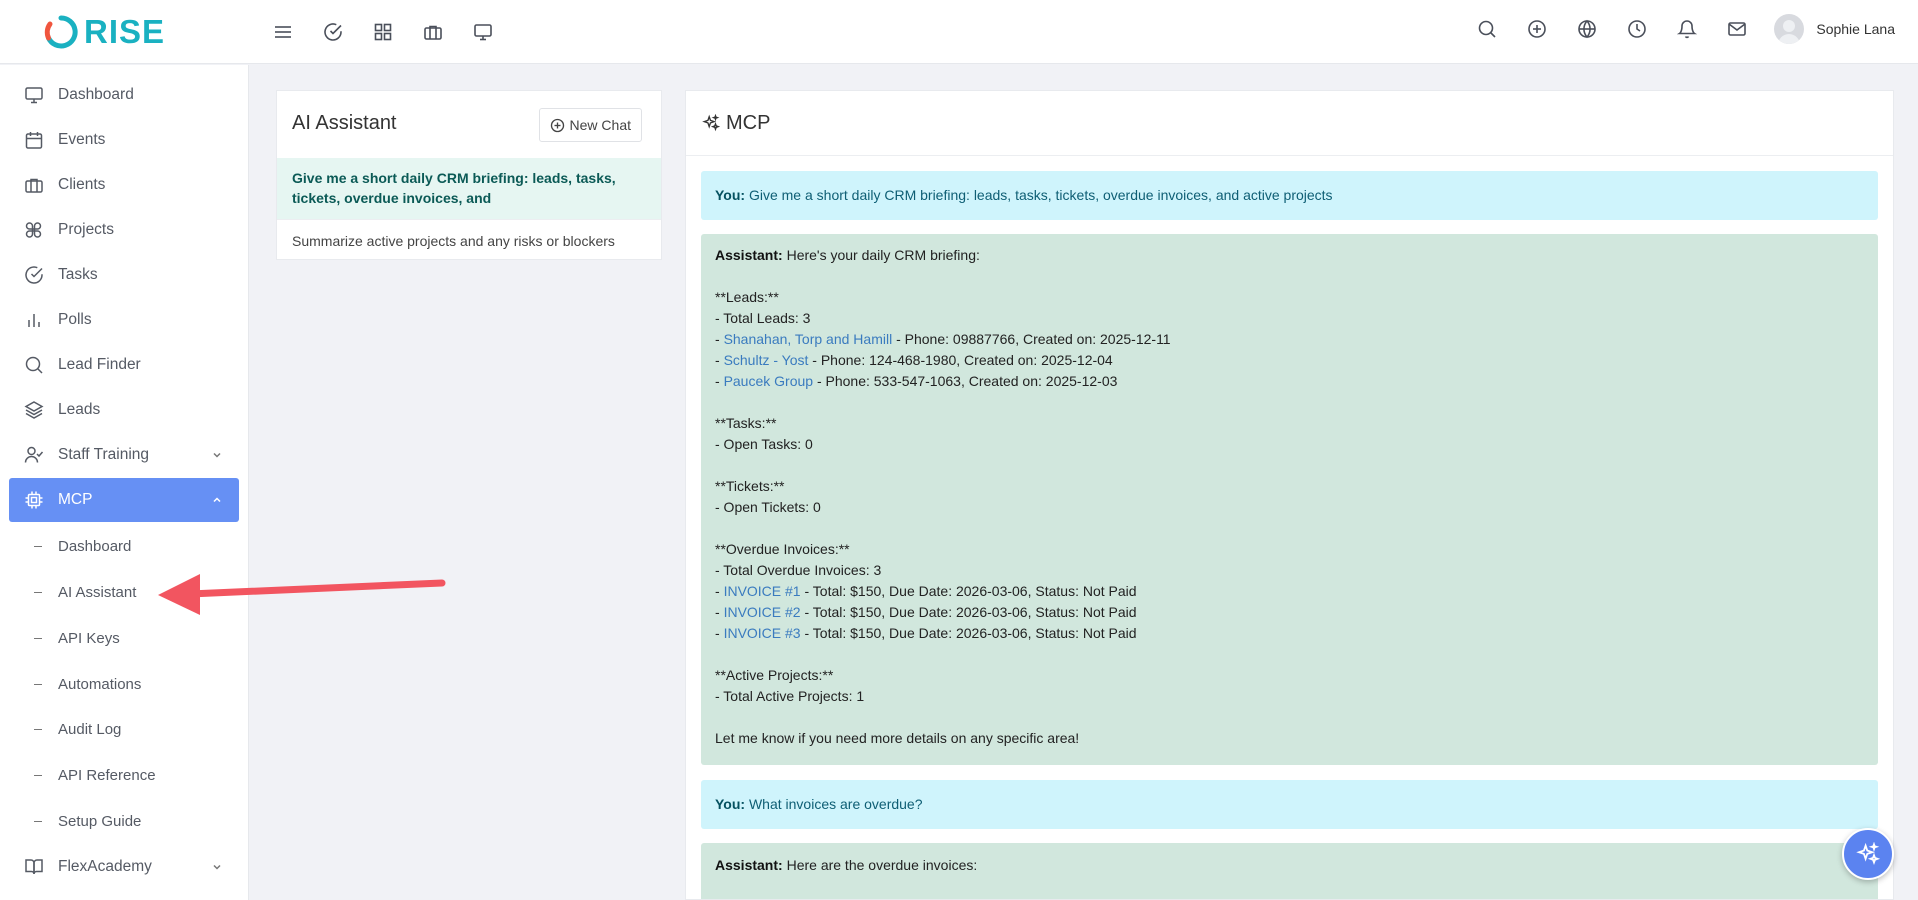 The image size is (1918, 900). What do you see at coordinates (1637, 29) in the screenshot?
I see `clock-icon` at bounding box center [1637, 29].